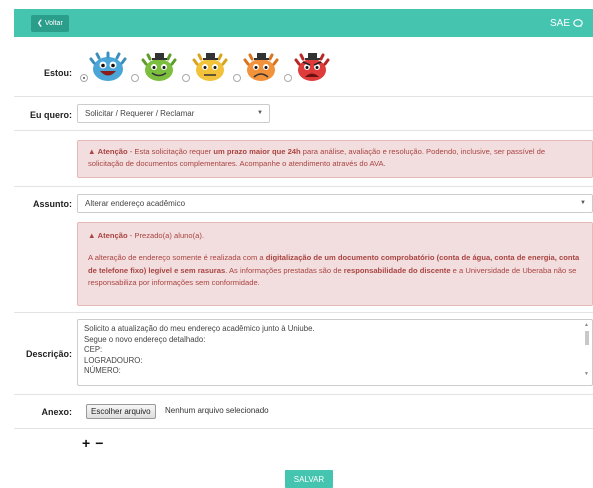  I want to click on mood-option-very-happy, so click(103, 67).